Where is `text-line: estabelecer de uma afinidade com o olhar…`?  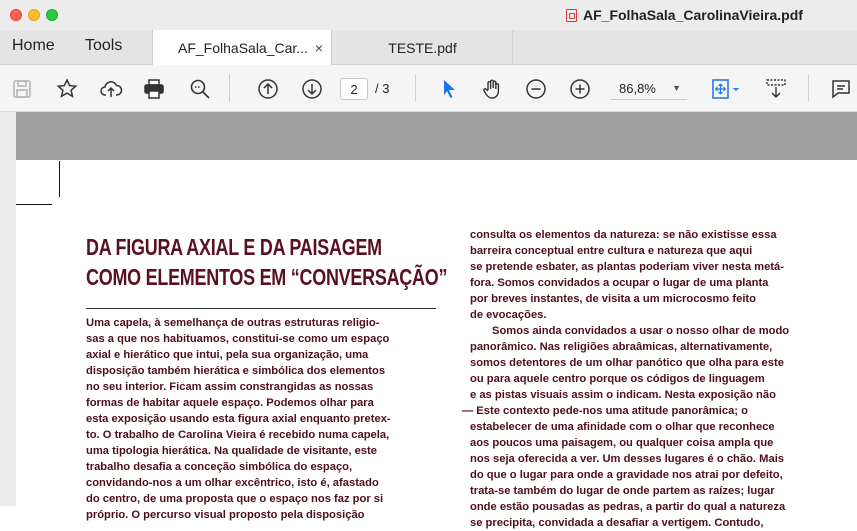
text-line: estabelecer de uma afinidade com o olhar… is located at coordinates (622, 427).